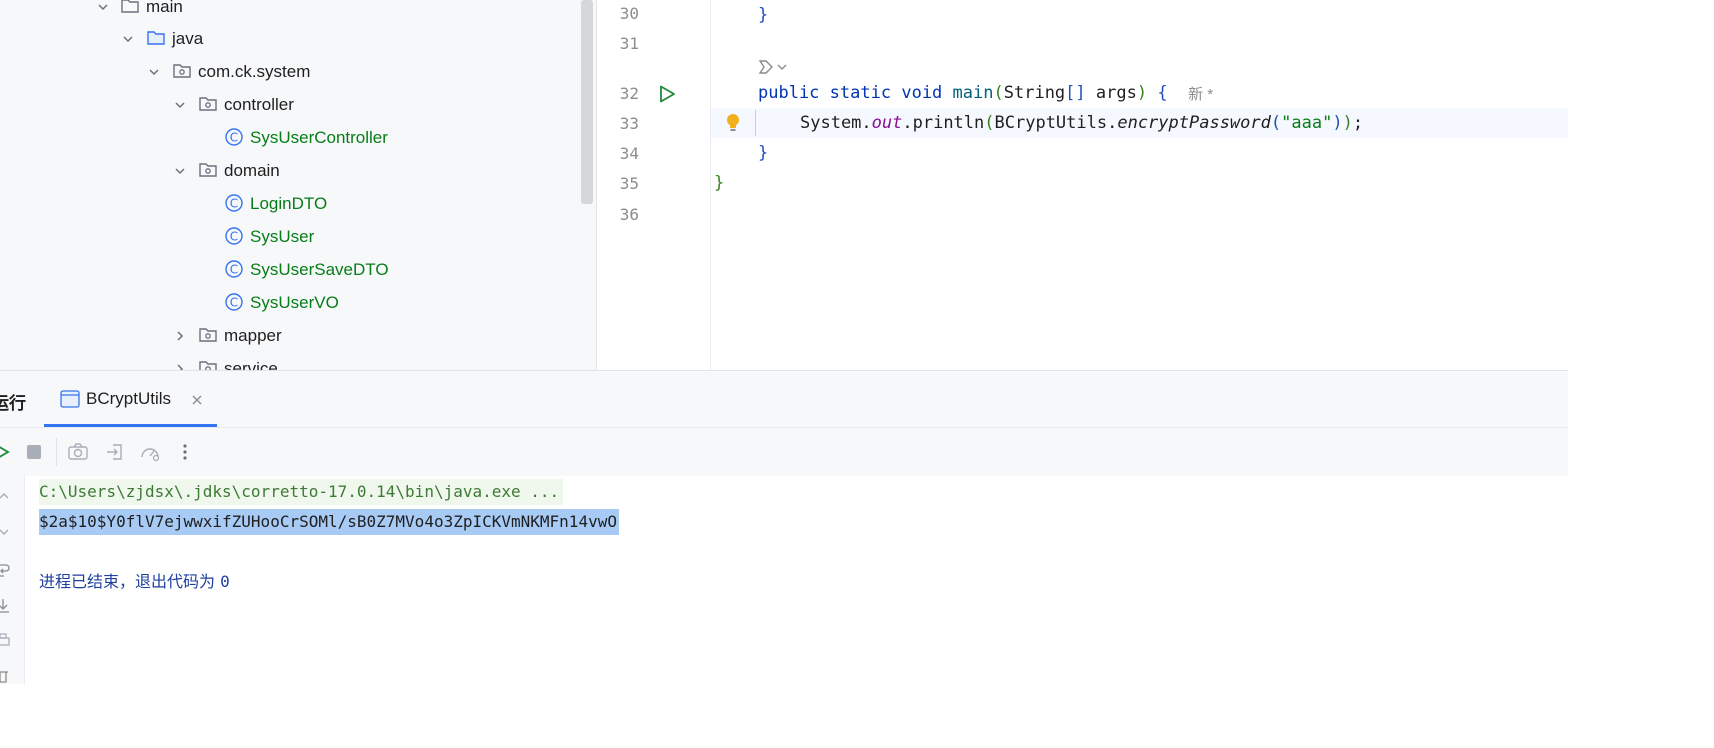 This screenshot has height=748, width=1714. I want to click on delete-icon, so click(5, 676).